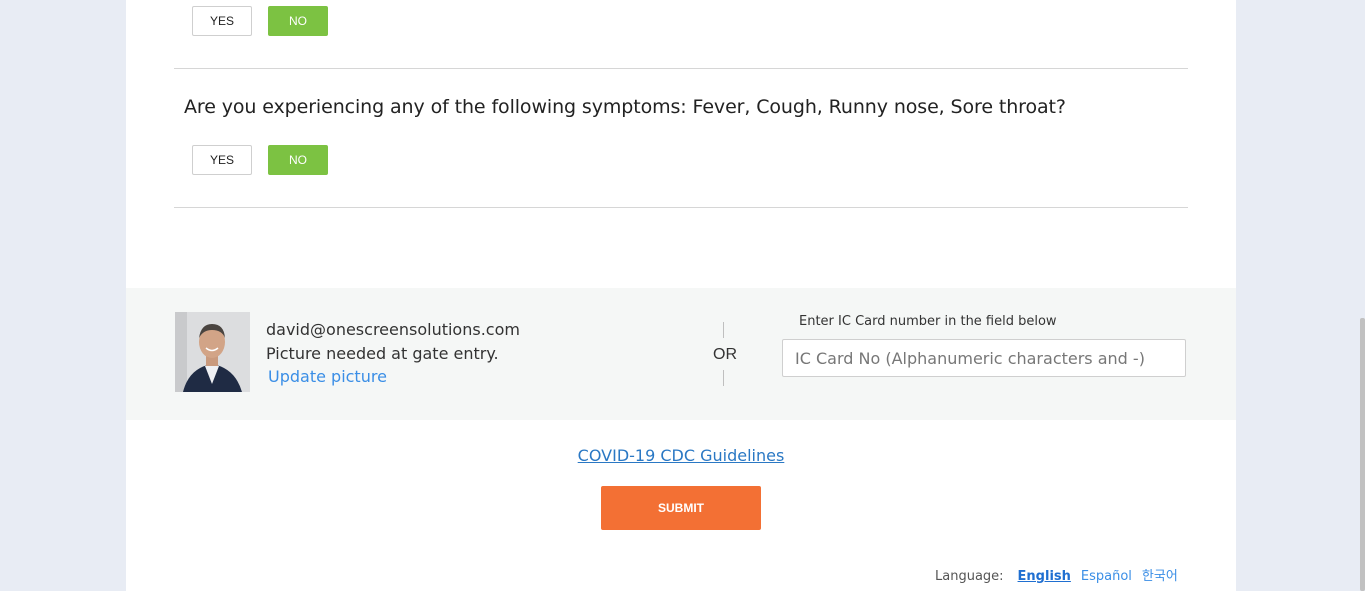 The height and width of the screenshot is (591, 1365). I want to click on ic-card-input, so click(984, 358).